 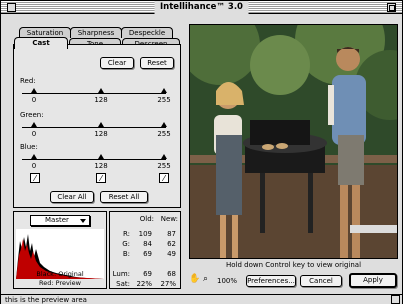 What do you see at coordinates (94, 127) in the screenshot?
I see `green-slider-track` at bounding box center [94, 127].